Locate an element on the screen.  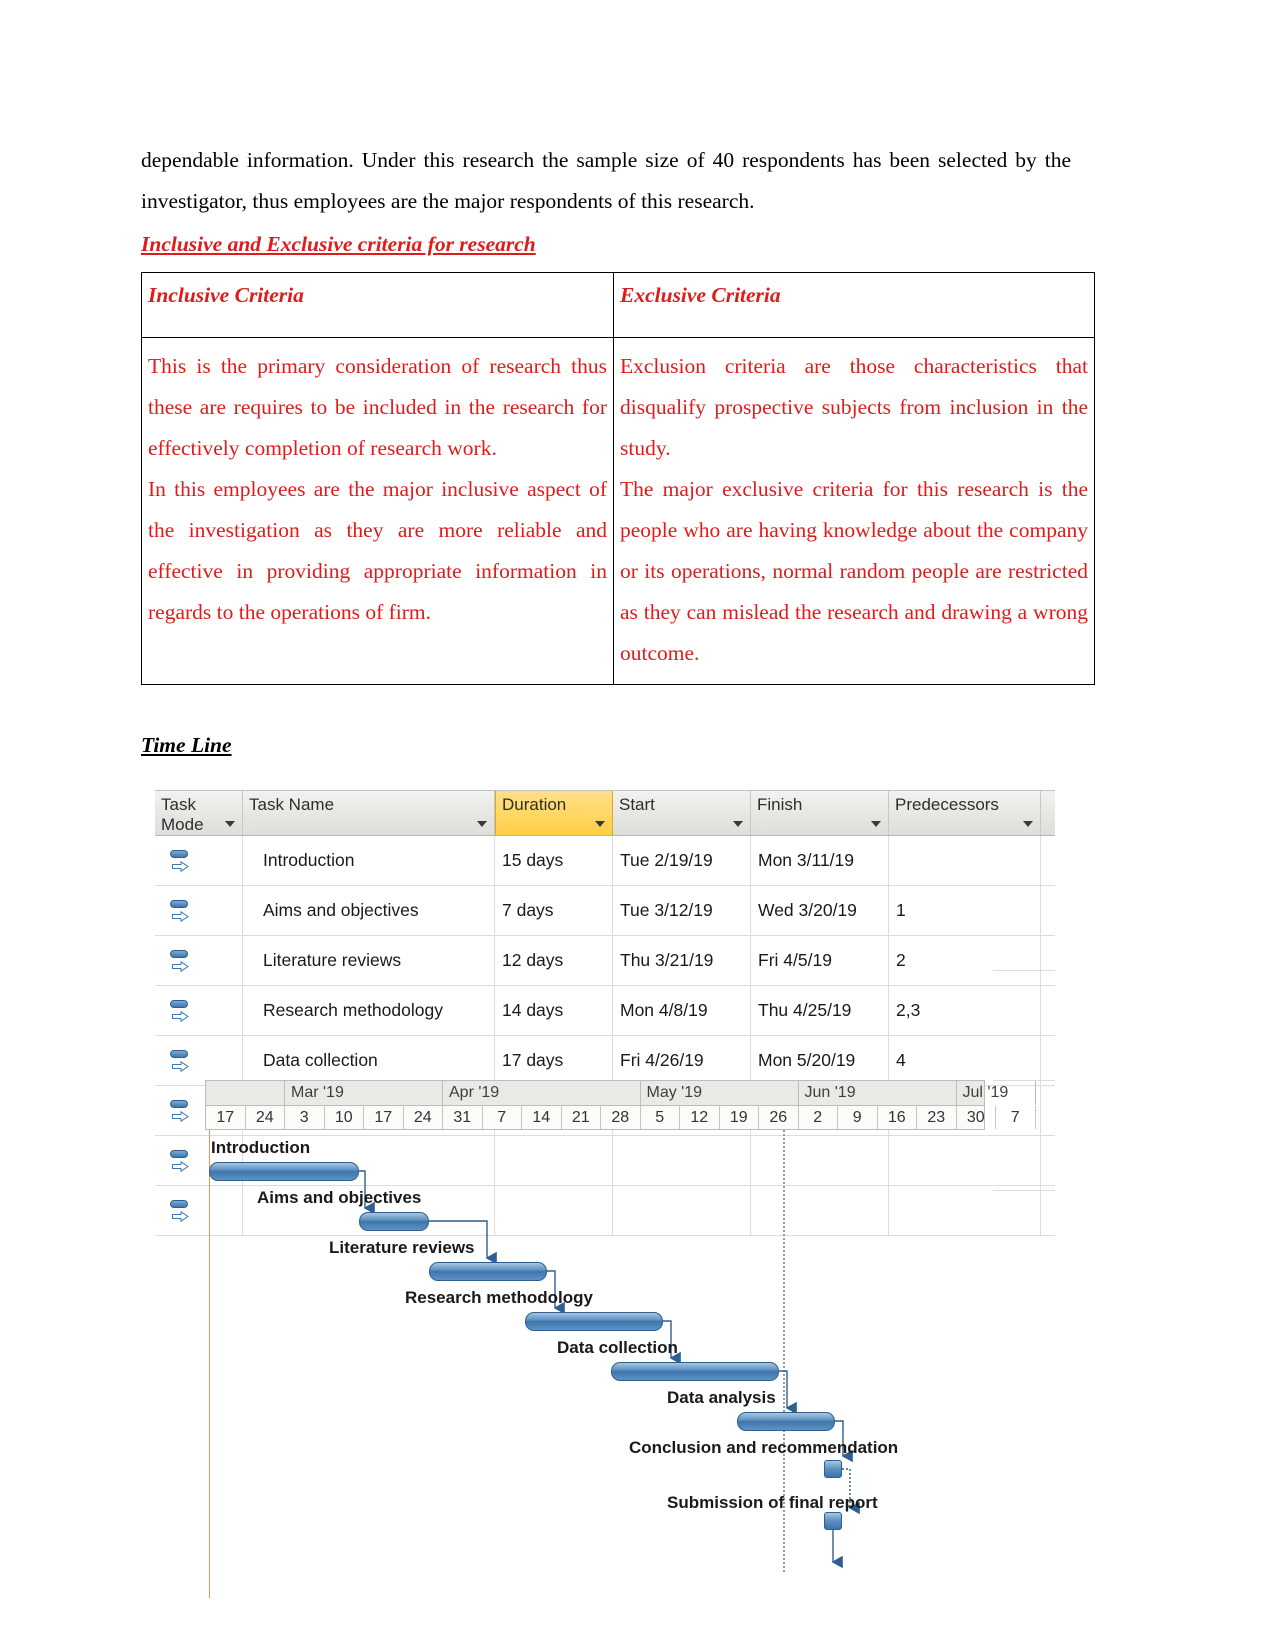
cell-task-name: Data collection is located at coordinates (369, 1060).